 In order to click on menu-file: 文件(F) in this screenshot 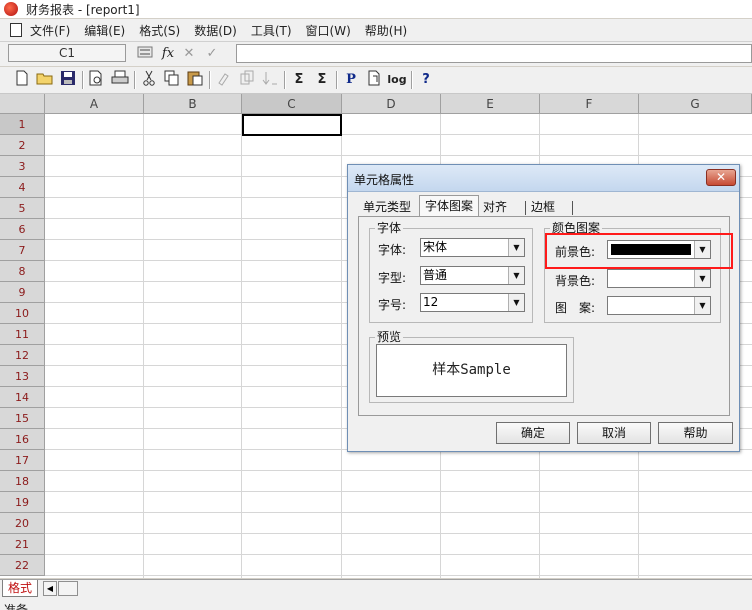, I will do `click(50, 30)`.